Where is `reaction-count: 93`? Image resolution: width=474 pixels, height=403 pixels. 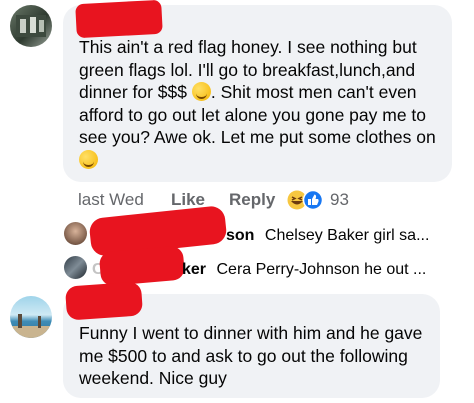 reaction-count: 93 is located at coordinates (339, 199).